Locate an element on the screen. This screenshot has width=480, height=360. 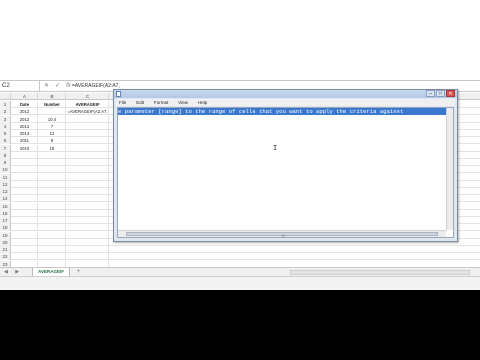
cell-a: 2013 is located at coordinates (25, 133).